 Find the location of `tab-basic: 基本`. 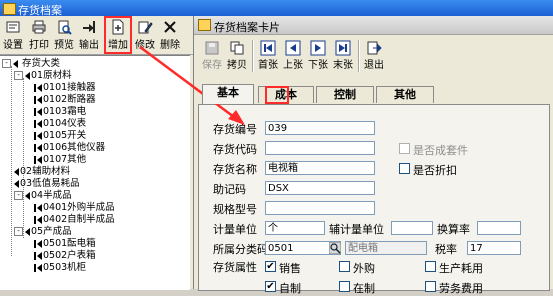

tab-basic: 基本 is located at coordinates (228, 94).